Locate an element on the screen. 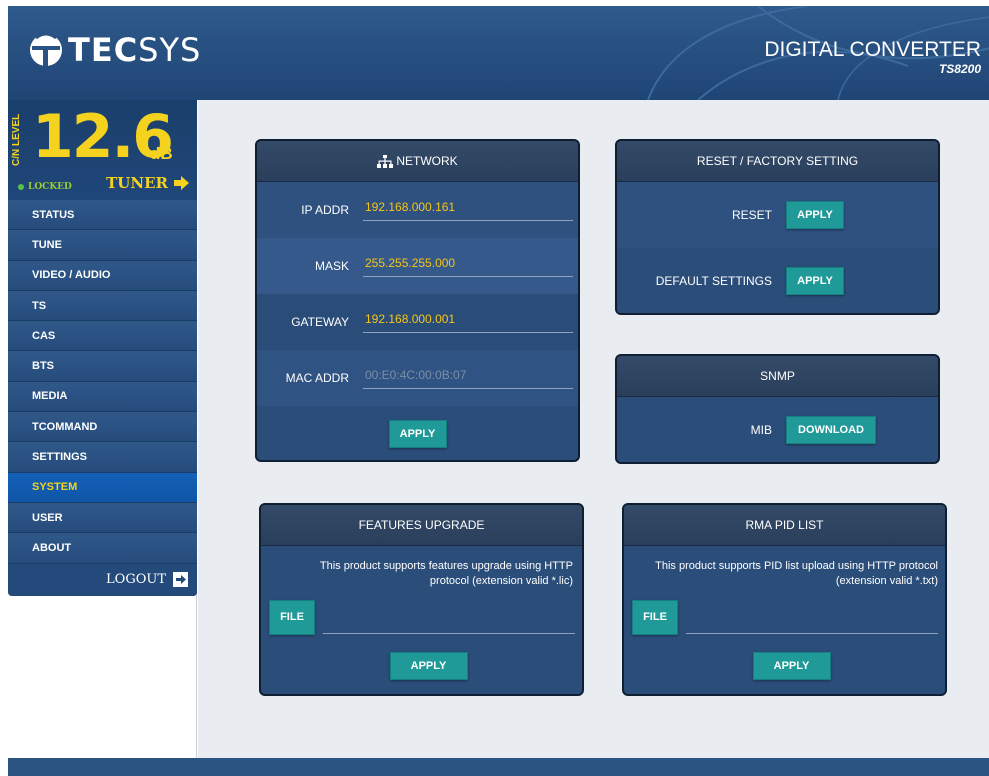 This screenshot has height=776, width=989. cn-level-label: C/N LEVEL is located at coordinates (16, 139).